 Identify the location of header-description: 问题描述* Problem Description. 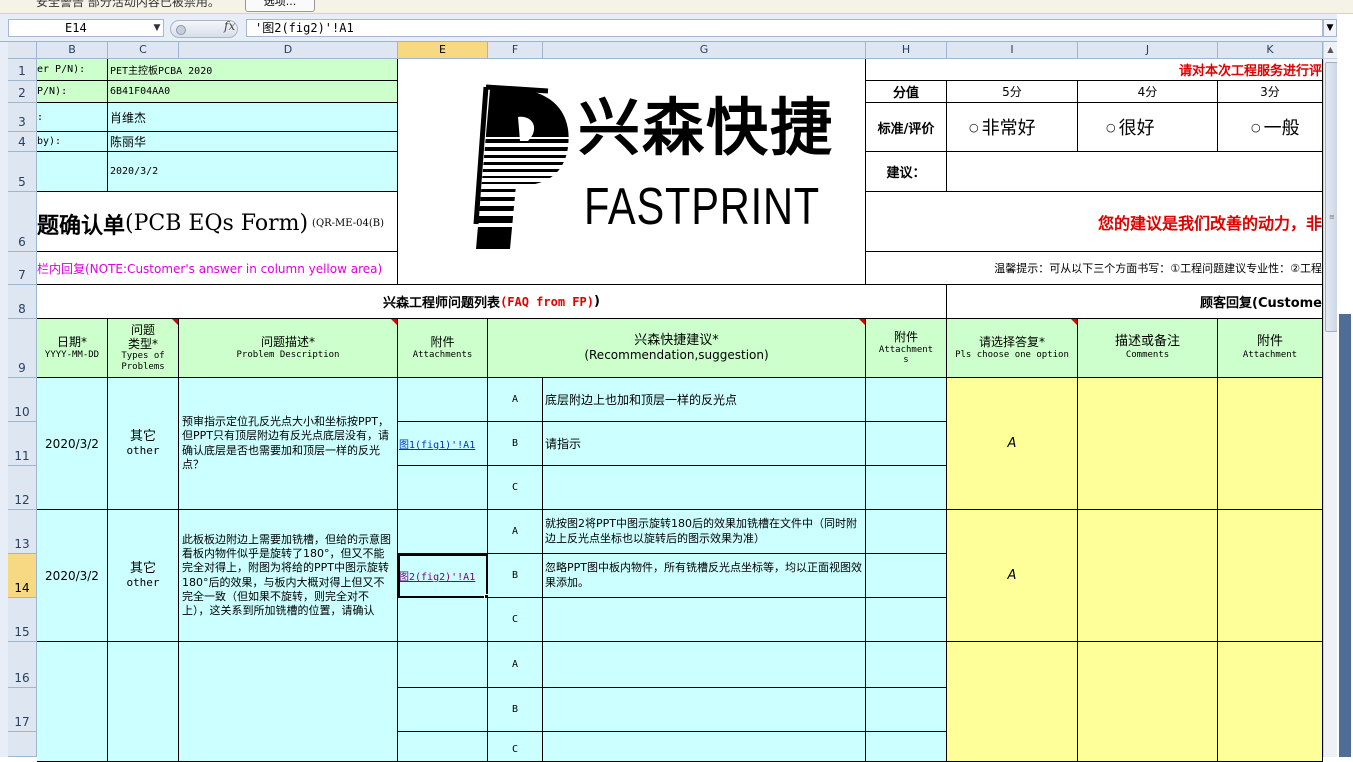
(288, 348).